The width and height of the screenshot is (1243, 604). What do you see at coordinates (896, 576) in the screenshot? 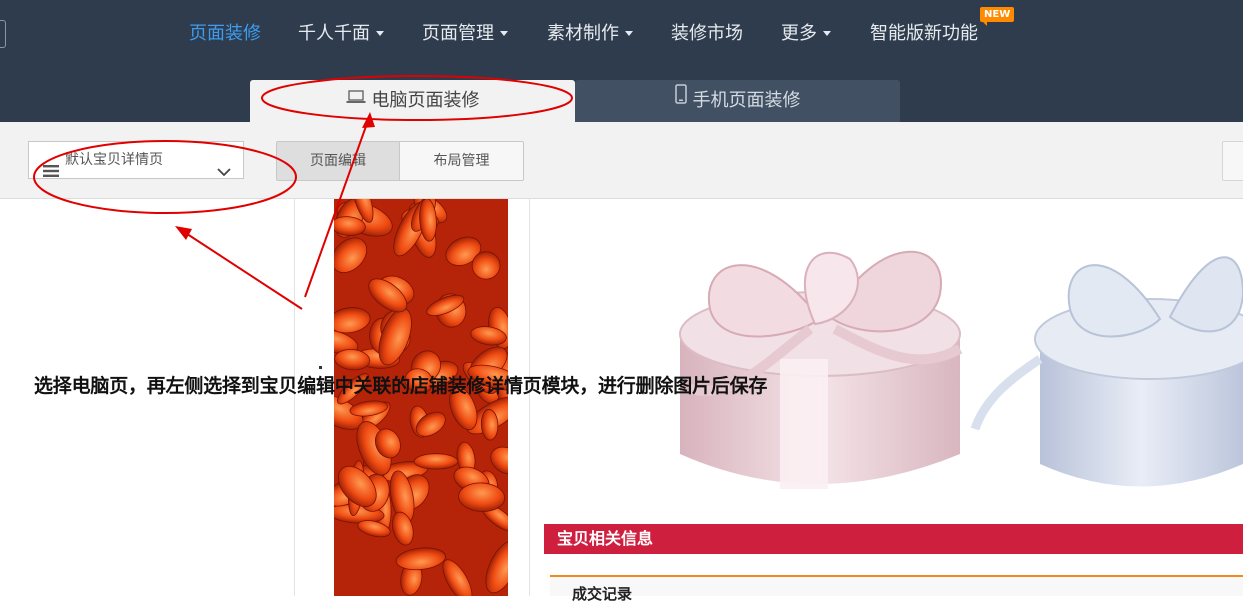
I see `orange-divider` at bounding box center [896, 576].